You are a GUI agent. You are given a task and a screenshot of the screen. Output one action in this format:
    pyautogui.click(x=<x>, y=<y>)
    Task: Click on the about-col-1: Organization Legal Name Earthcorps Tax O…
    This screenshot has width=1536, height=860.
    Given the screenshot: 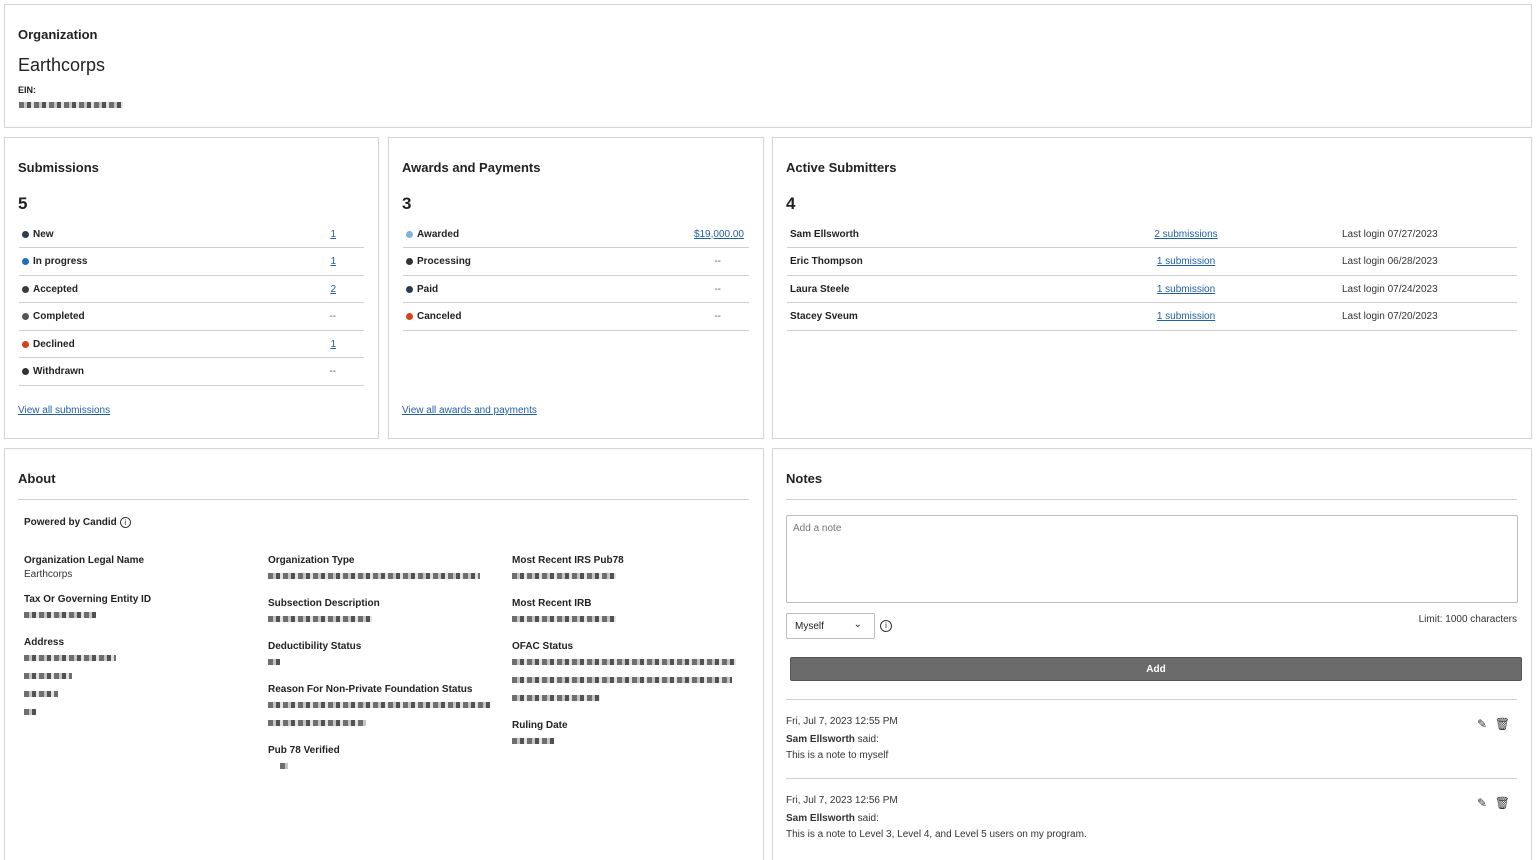 What is the action you would take?
    pyautogui.click(x=139, y=637)
    